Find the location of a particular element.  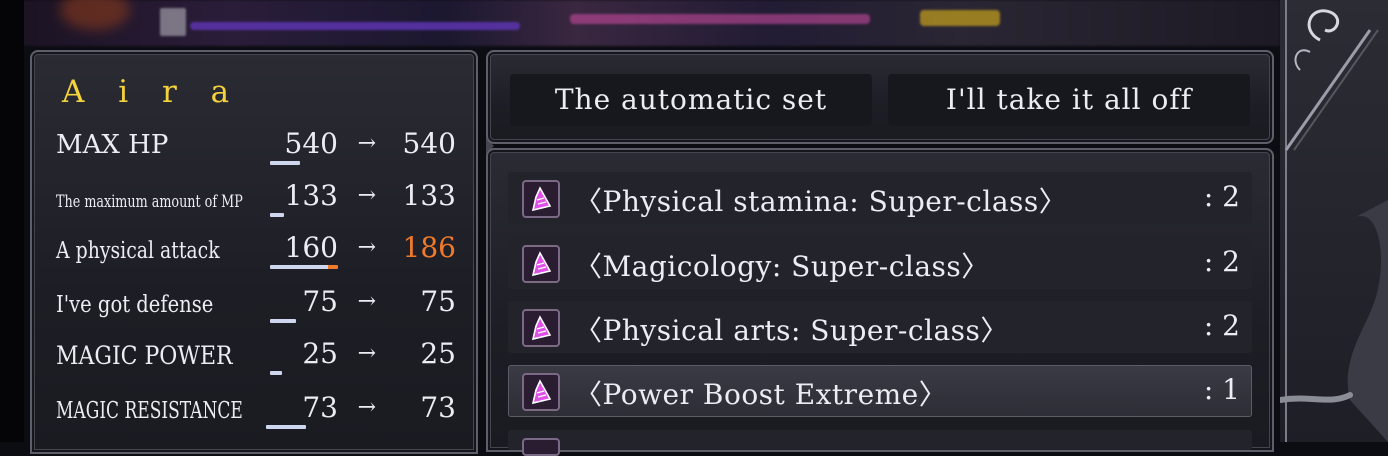

skill-list-item-selected: 〈Power Boost Extreme〉 : 1 is located at coordinates (880, 391).